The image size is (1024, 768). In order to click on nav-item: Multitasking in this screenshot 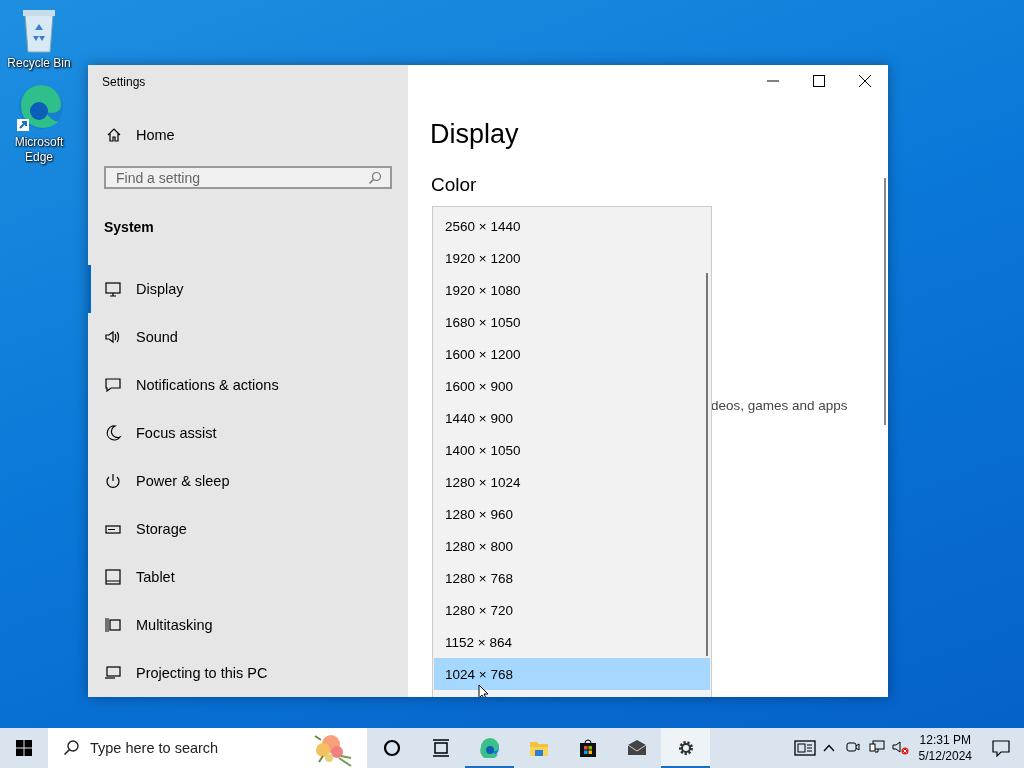, I will do `click(248, 625)`.